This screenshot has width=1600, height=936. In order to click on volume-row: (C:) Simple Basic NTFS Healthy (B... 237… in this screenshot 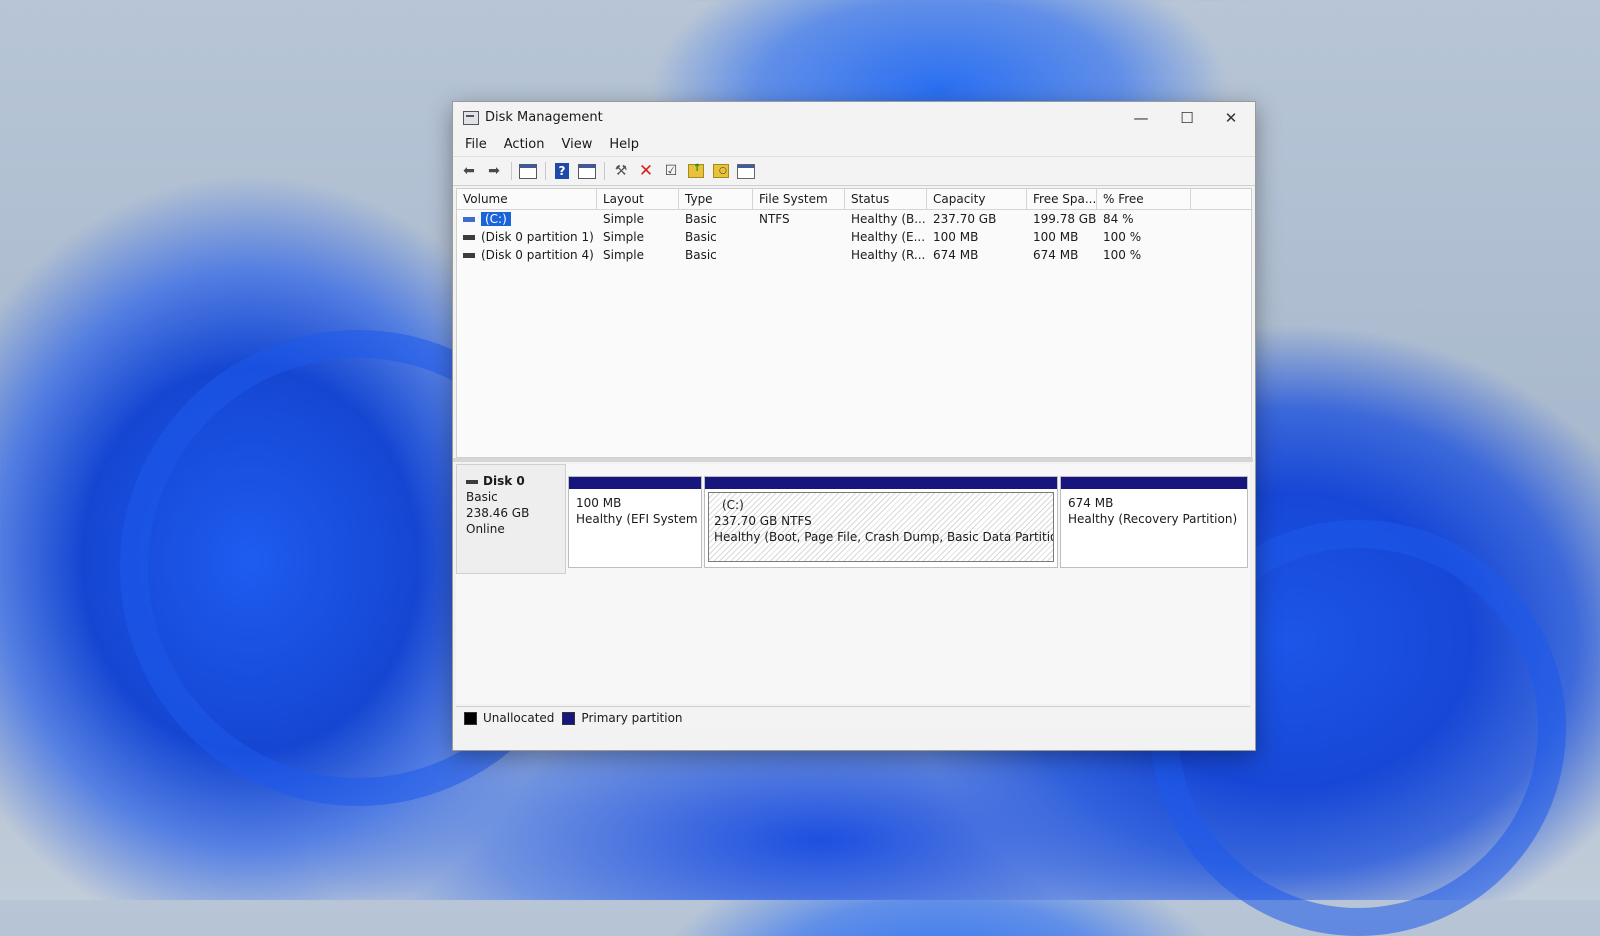, I will do `click(854, 219)`.